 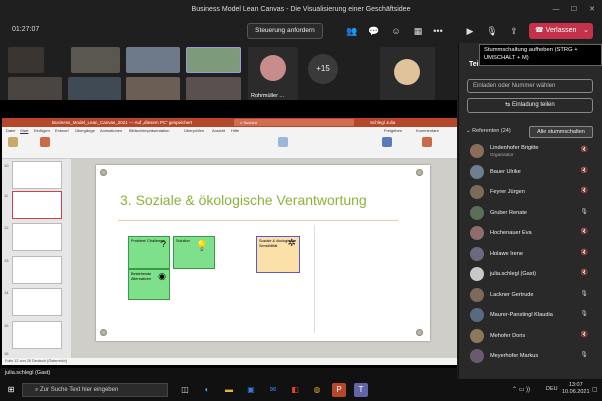 What do you see at coordinates (352, 31) in the screenshot?
I see `participants-icon: 👥` at bounding box center [352, 31].